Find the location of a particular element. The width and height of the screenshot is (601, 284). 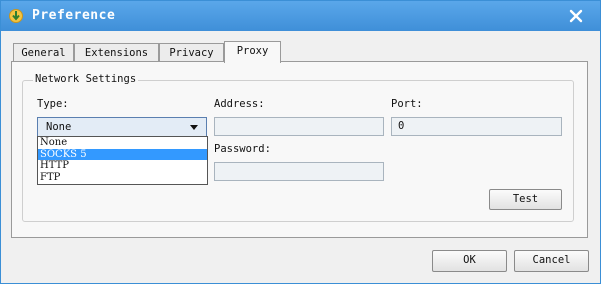

tab-general: General is located at coordinates (43, 52).